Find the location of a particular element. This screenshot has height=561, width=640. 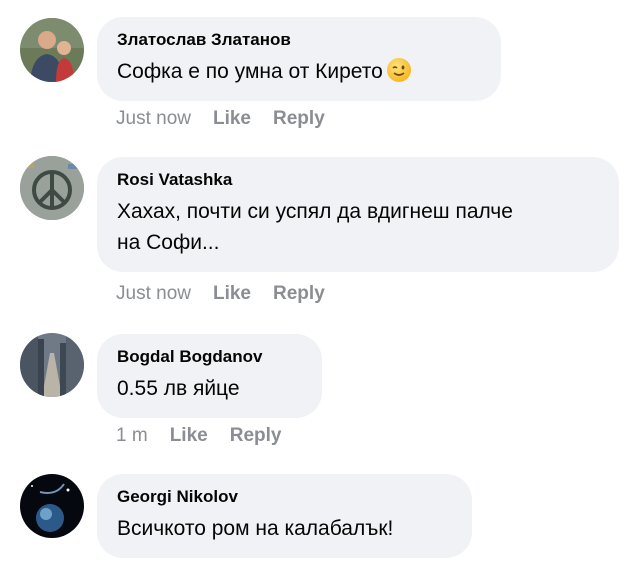

comment-text-content: Софка е по умна от Кирето is located at coordinates (250, 71).